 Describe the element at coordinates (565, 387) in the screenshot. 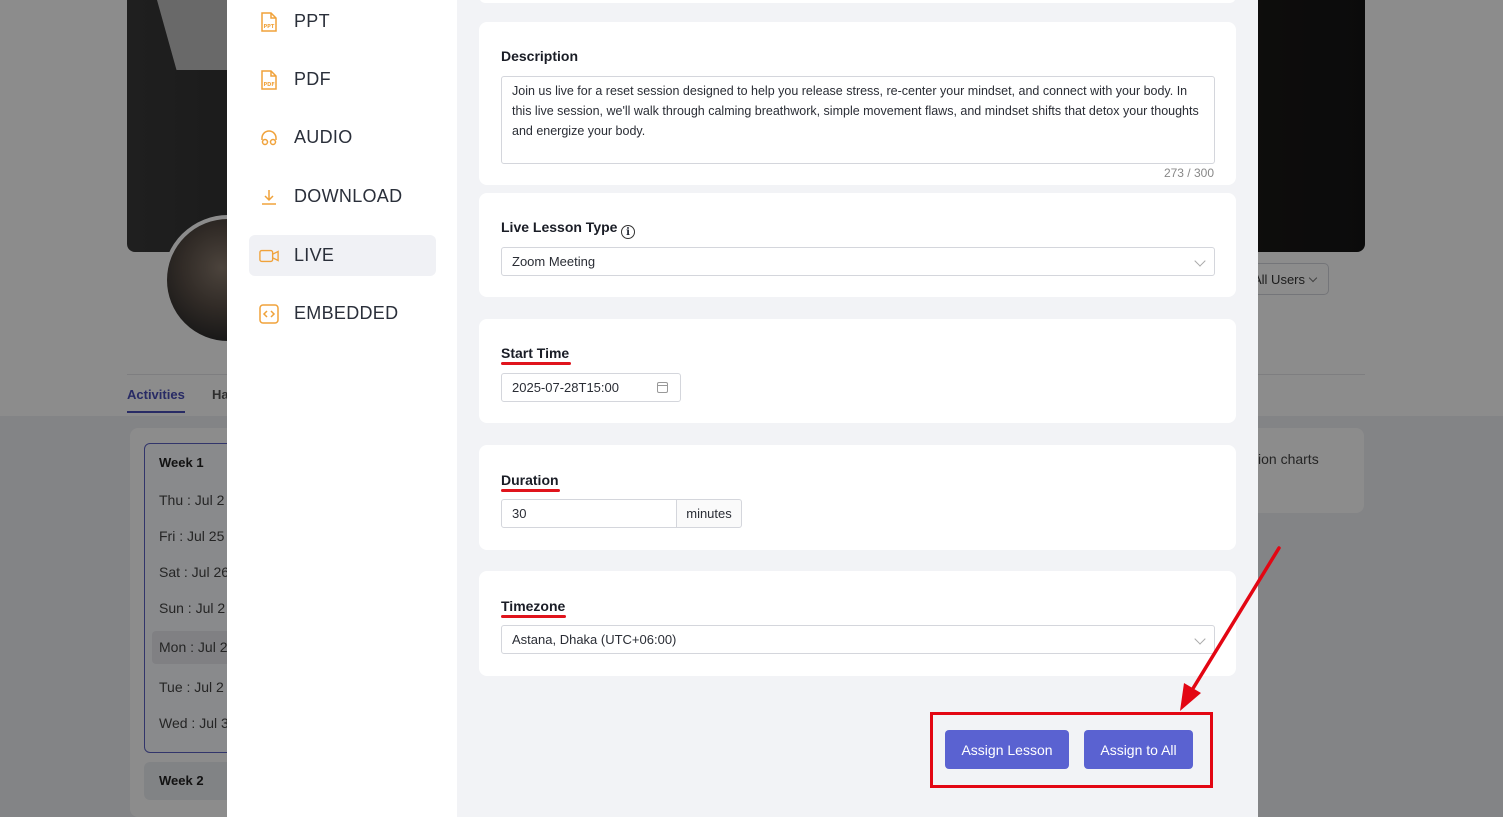

I see `start-time-value: 2025-07-28T15:00` at that location.